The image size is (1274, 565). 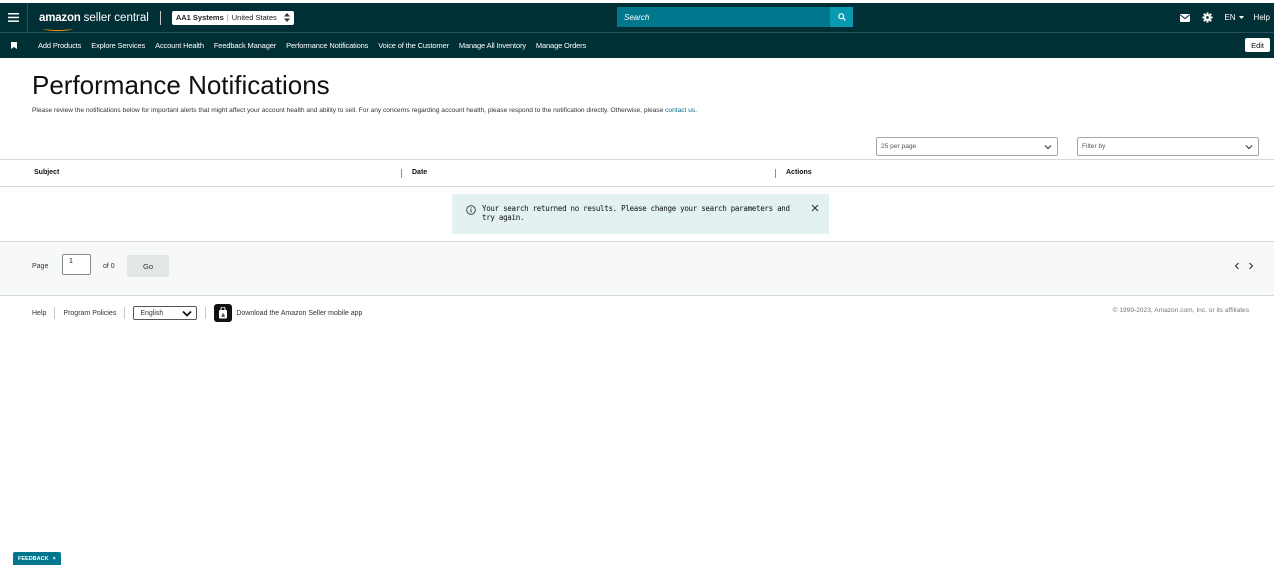 I want to click on logo-divider, so click(x=160, y=17).